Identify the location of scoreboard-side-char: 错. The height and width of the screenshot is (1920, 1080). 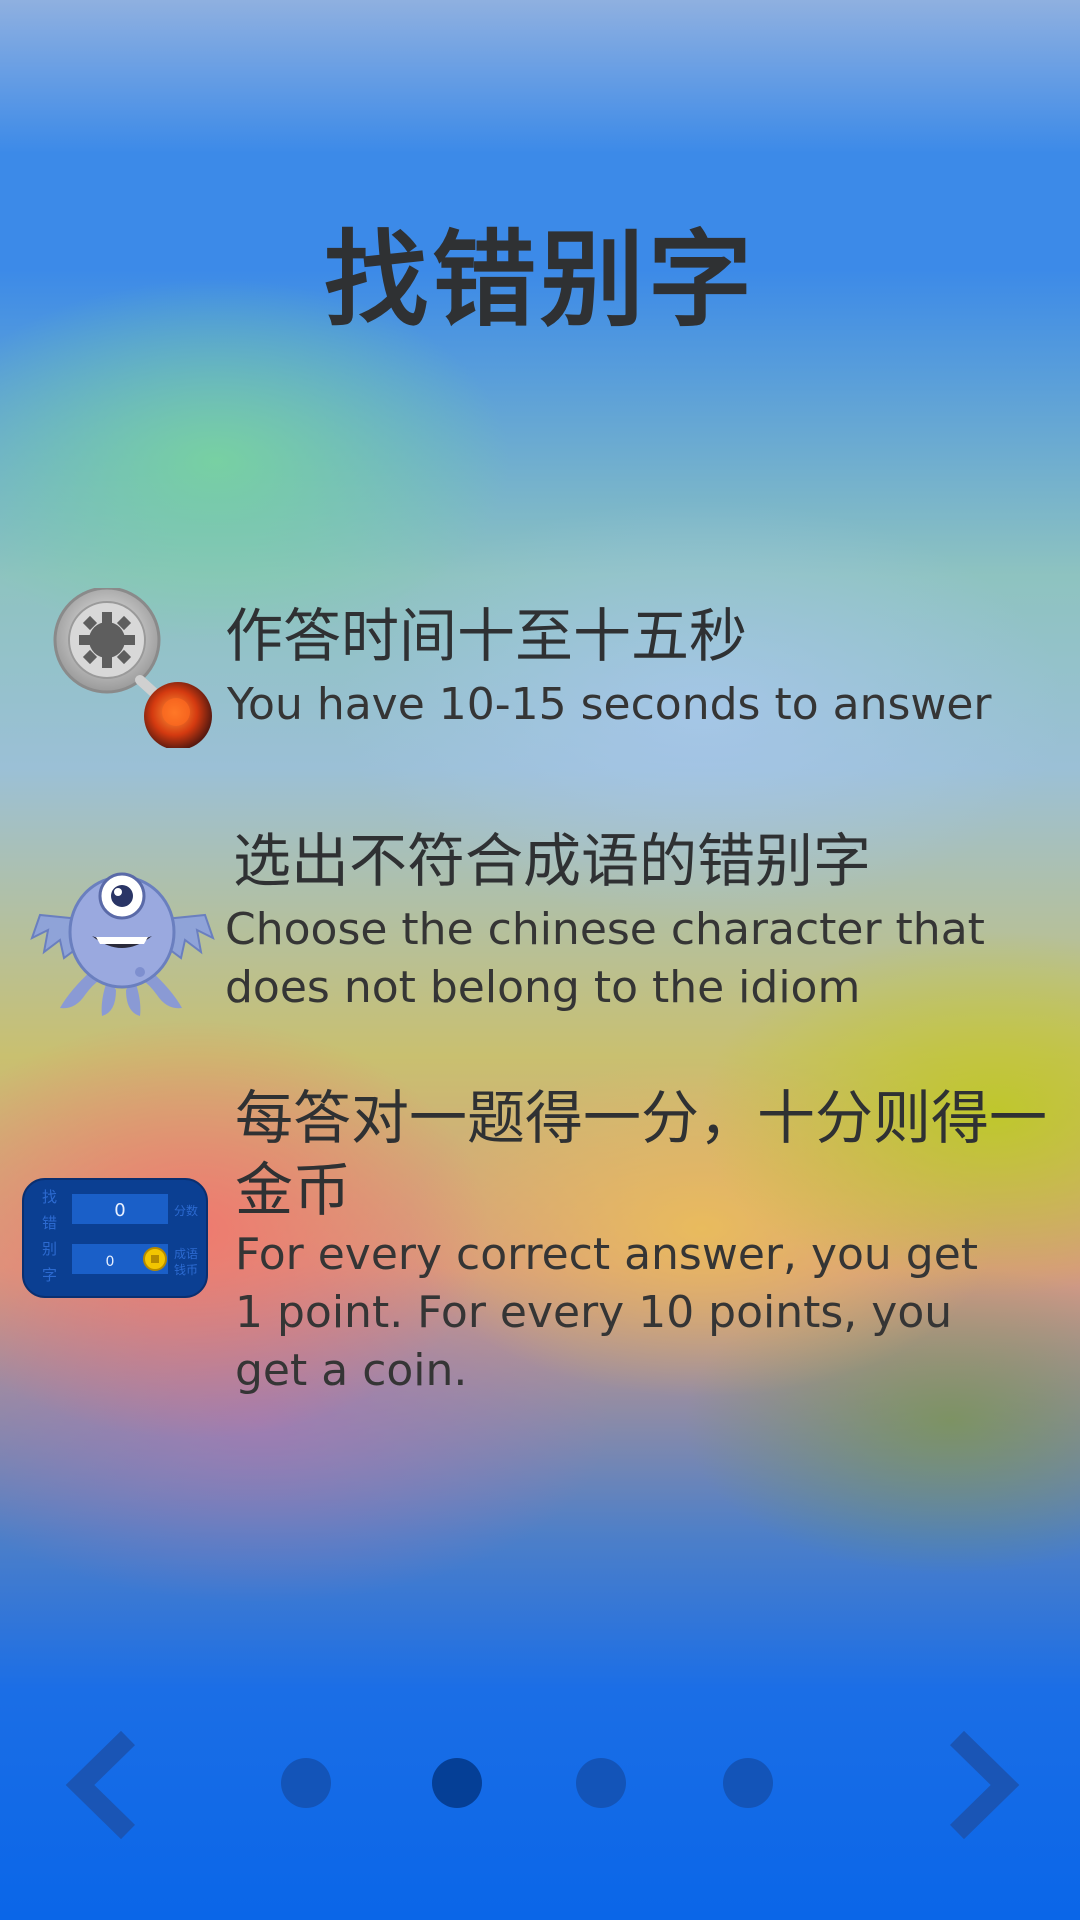
(49, 1223).